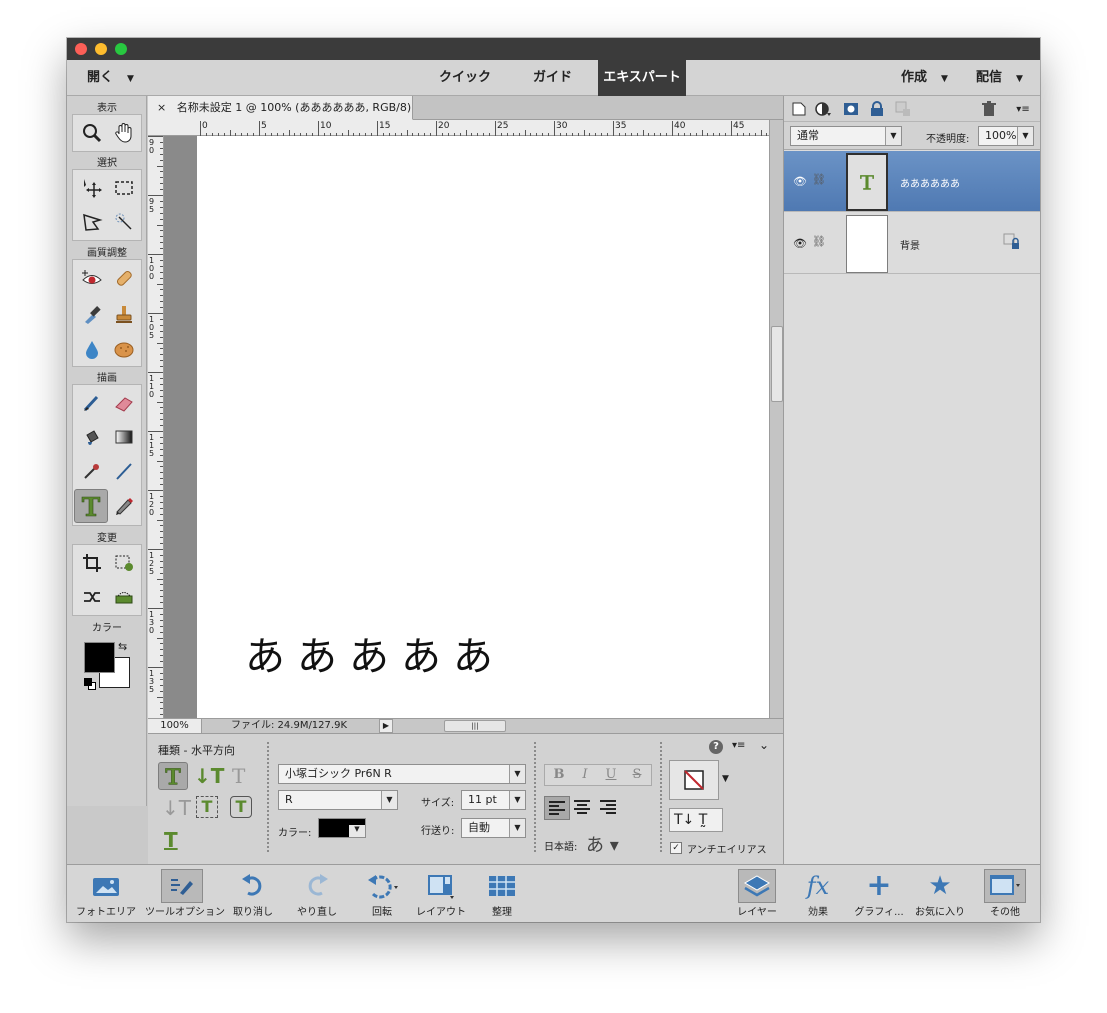 This screenshot has height=1013, width=1107. What do you see at coordinates (989, 109) in the screenshot?
I see `trash-icon` at bounding box center [989, 109].